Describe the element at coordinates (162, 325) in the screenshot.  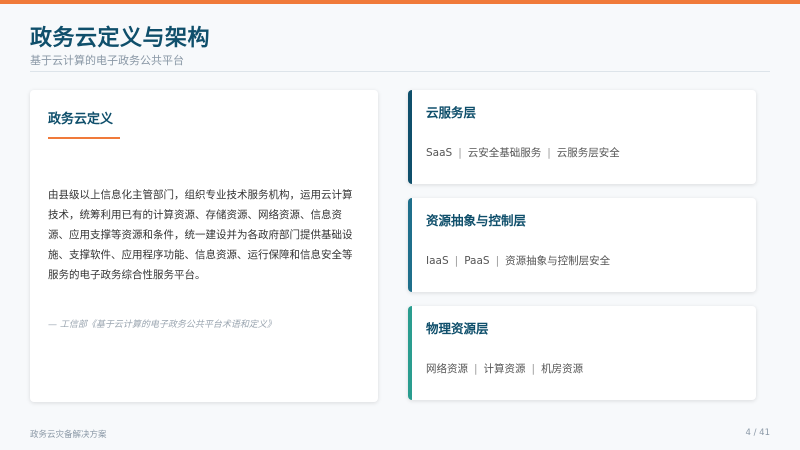
I see `definition-source: — 工信部《基于云计算的电子政务公共平台术语和定义》` at that location.